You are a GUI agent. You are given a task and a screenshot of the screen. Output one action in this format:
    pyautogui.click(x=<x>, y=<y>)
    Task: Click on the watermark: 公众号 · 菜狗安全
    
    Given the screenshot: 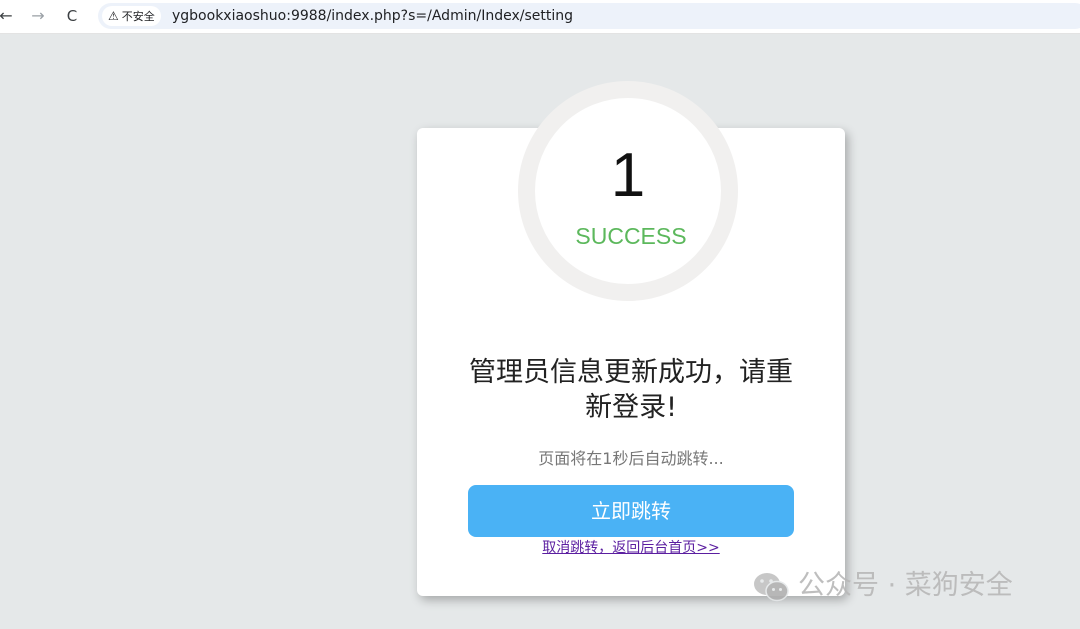 What is the action you would take?
    pyautogui.click(x=882, y=586)
    